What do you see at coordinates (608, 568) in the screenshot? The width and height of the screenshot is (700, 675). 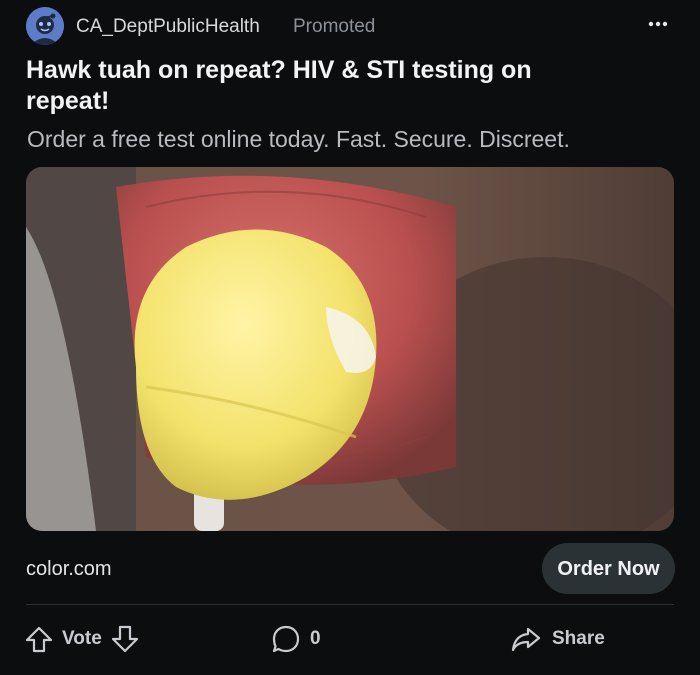 I see `order-now-button: Order Now` at bounding box center [608, 568].